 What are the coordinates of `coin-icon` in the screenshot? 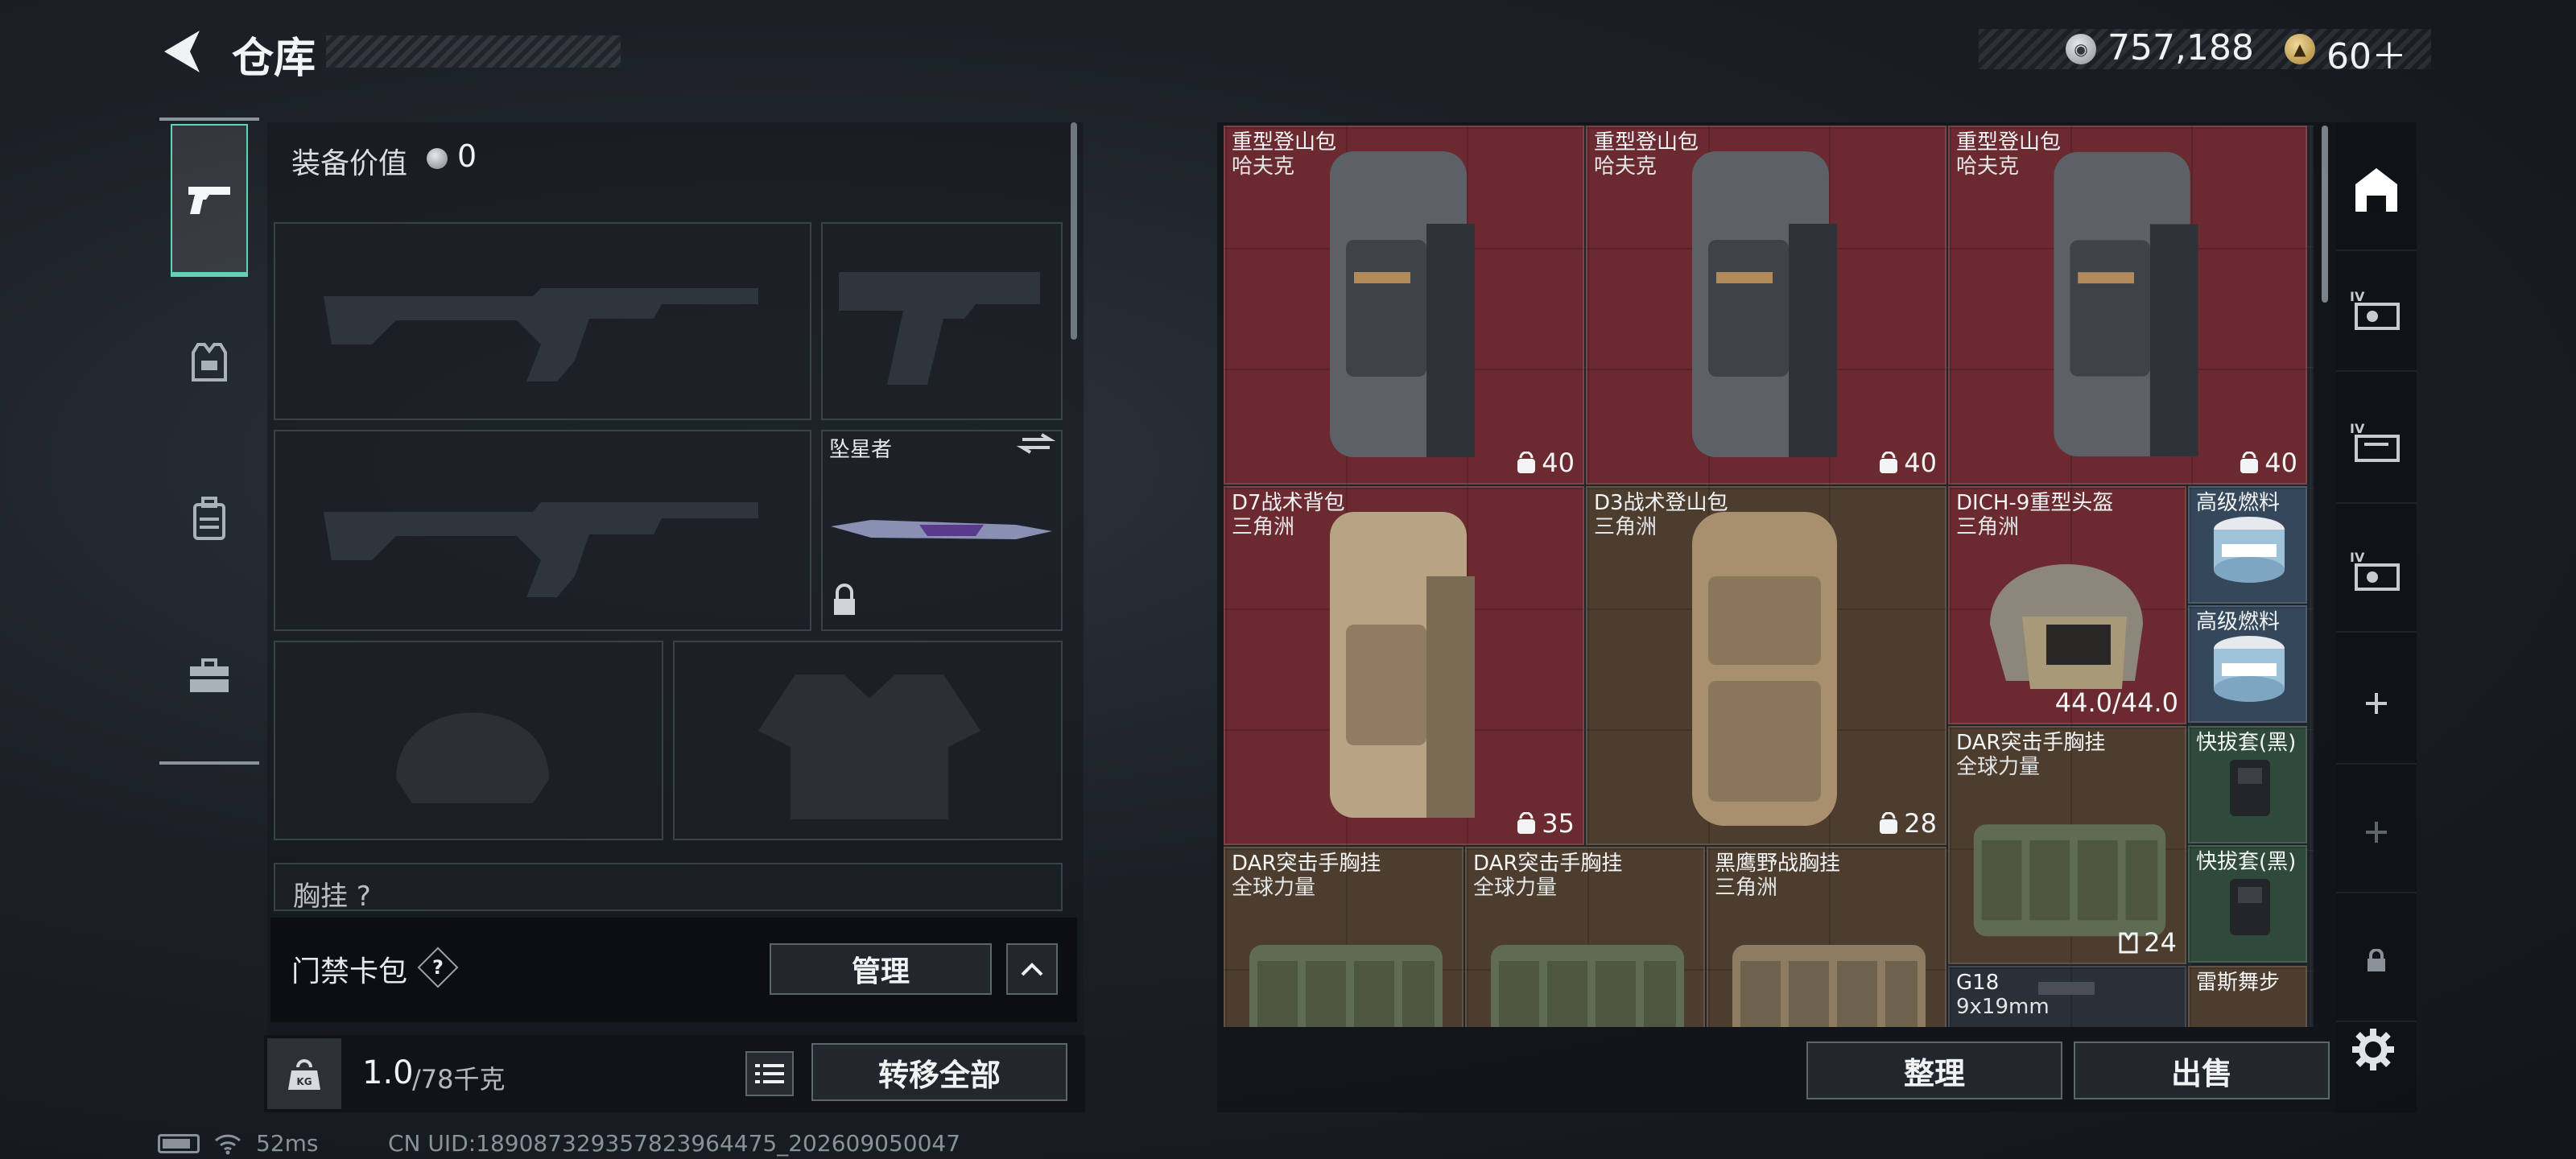 It's located at (437, 158).